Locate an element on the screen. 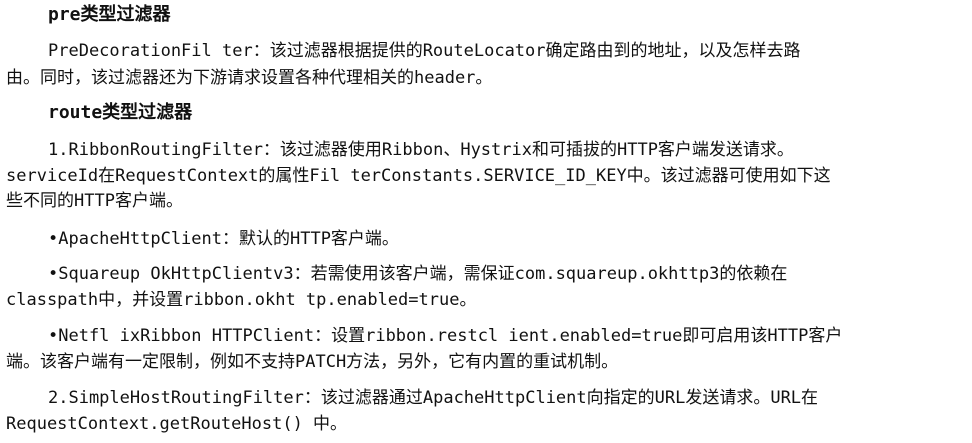 Image resolution: width=972 pixels, height=443 pixels. section-heading-route: route类型过滤器 is located at coordinates (120, 112).